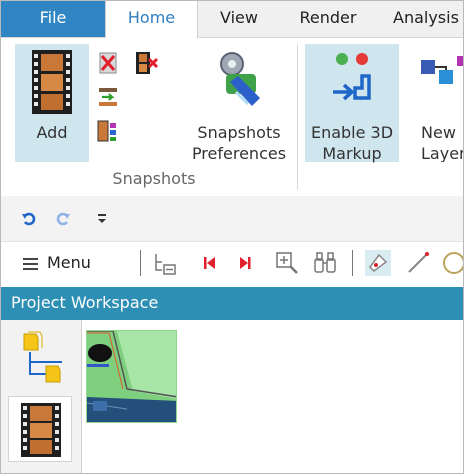  What do you see at coordinates (352, 81) in the screenshot?
I see `enable-3d-markup-icon` at bounding box center [352, 81].